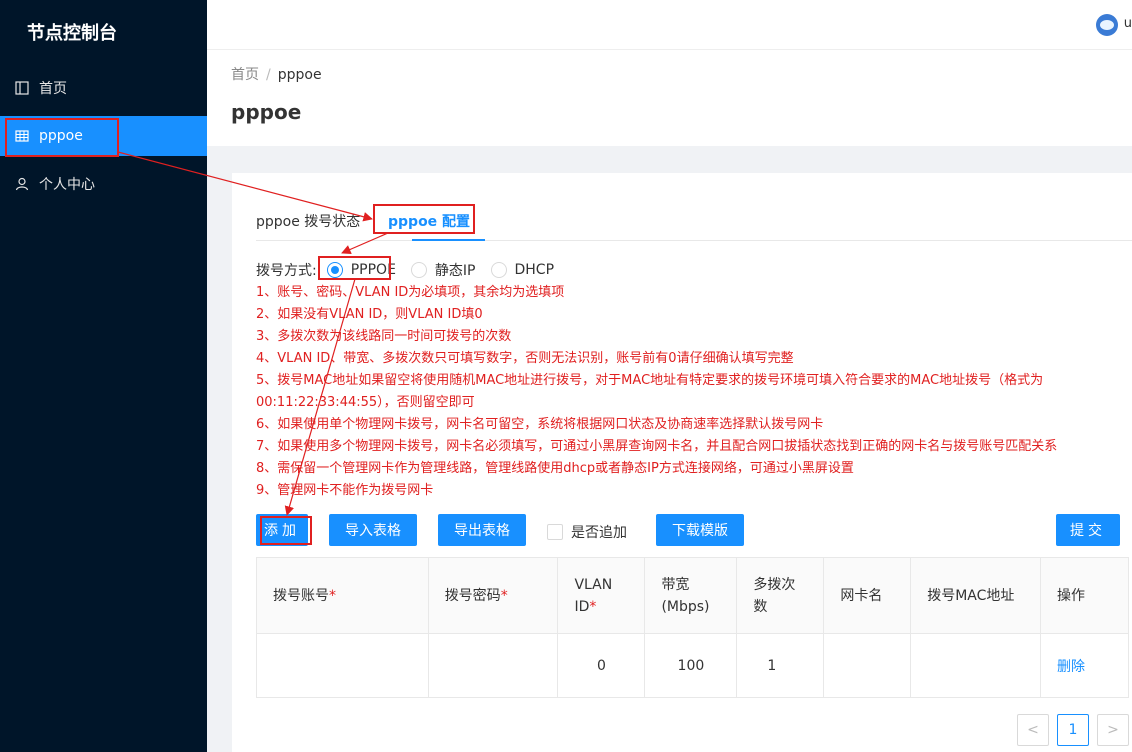 Image resolution: width=1132 pixels, height=752 pixels. What do you see at coordinates (299, 75) in the screenshot?
I see `breadcrumb-current: pppoe` at bounding box center [299, 75].